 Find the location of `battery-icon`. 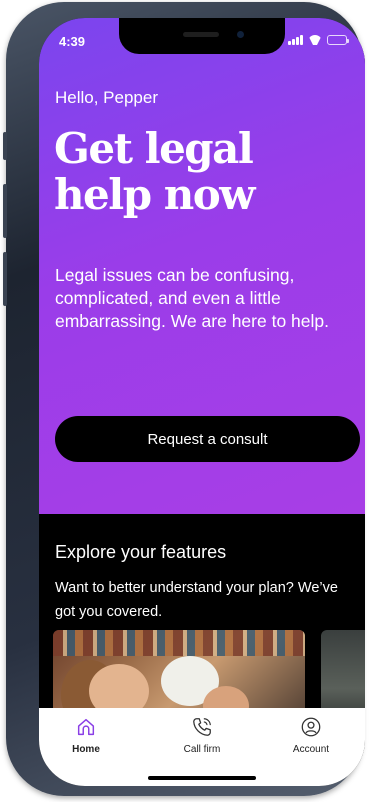

battery-icon is located at coordinates (338, 40).